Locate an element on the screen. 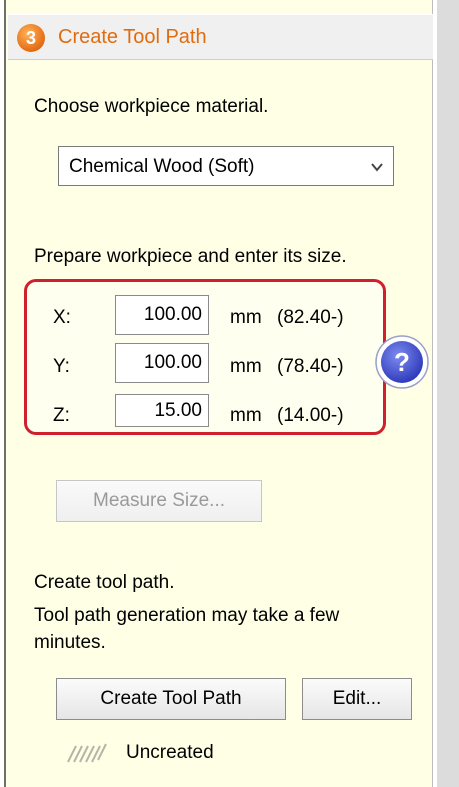 Image resolution: width=459 pixels, height=787 pixels. create-tool-path-button: Create Tool Path is located at coordinates (171, 699).